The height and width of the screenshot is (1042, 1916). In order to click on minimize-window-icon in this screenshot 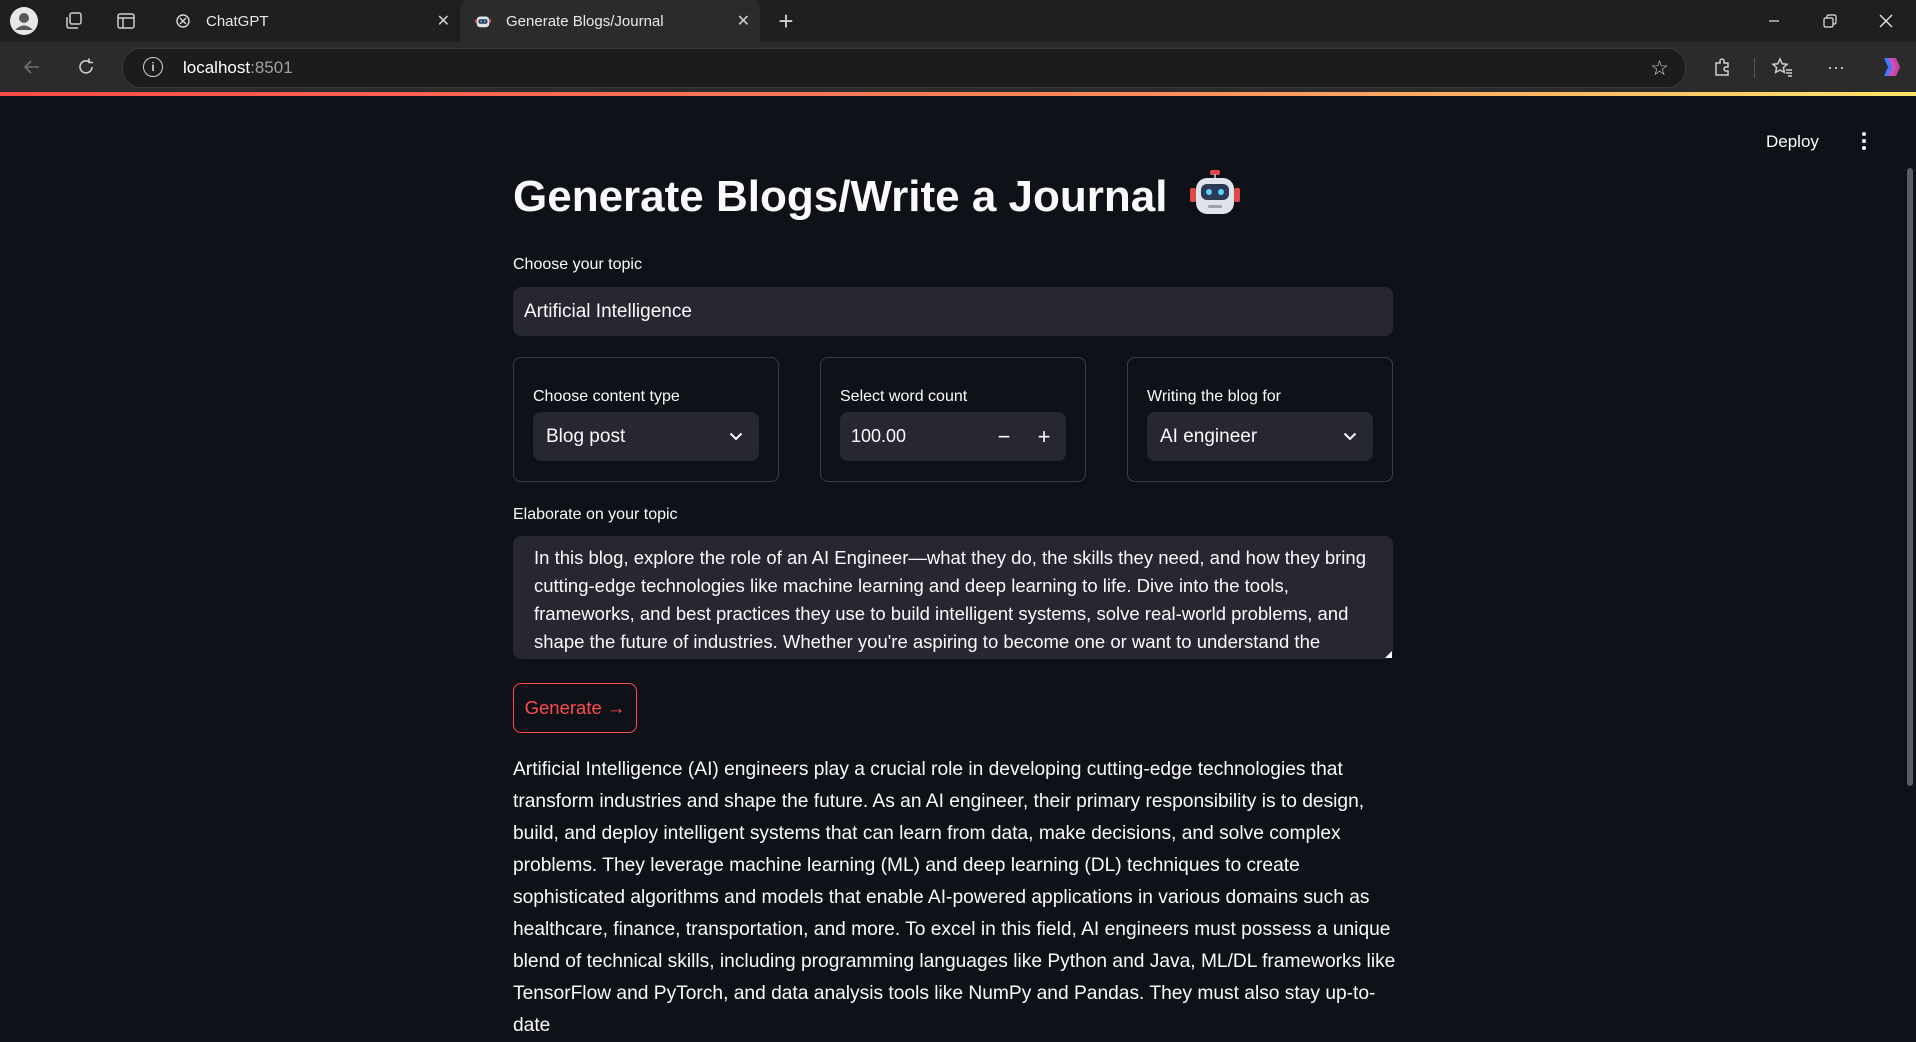, I will do `click(1774, 21)`.